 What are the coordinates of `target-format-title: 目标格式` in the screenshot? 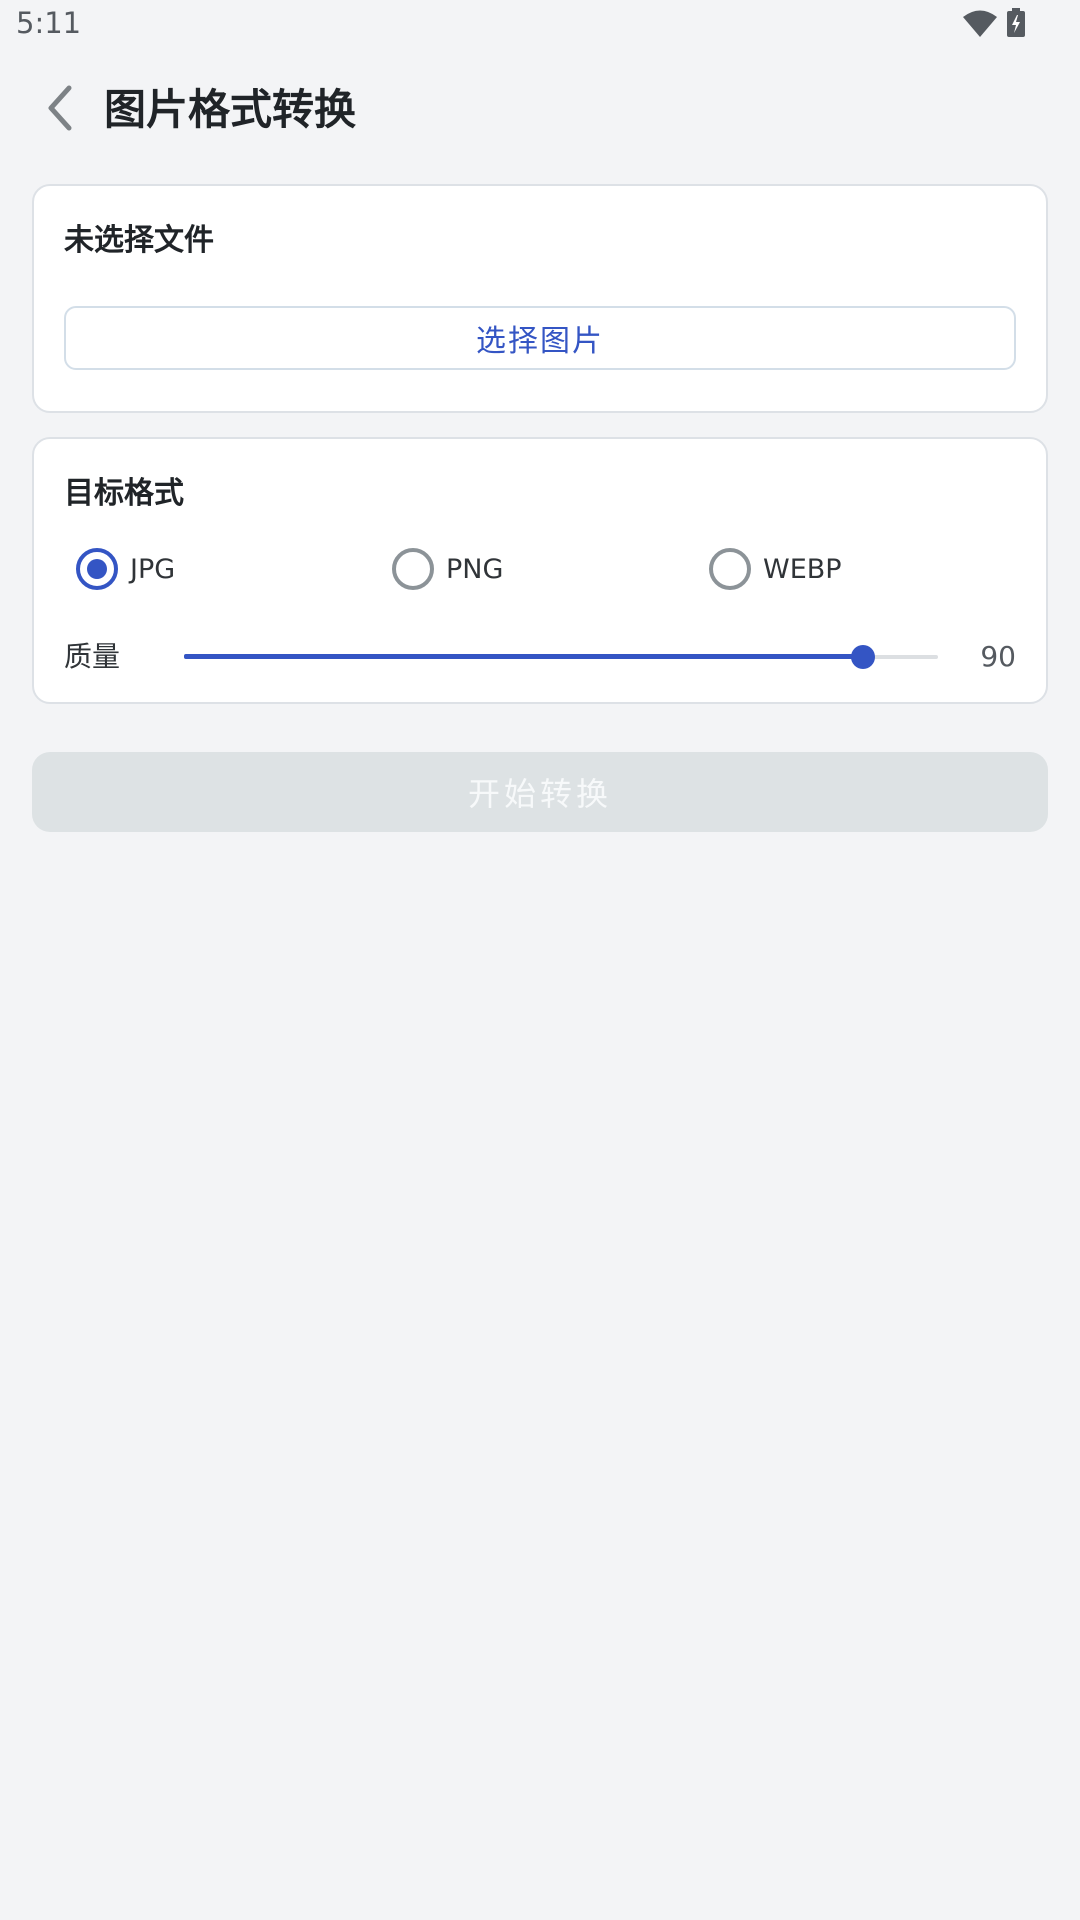 It's located at (124, 493).